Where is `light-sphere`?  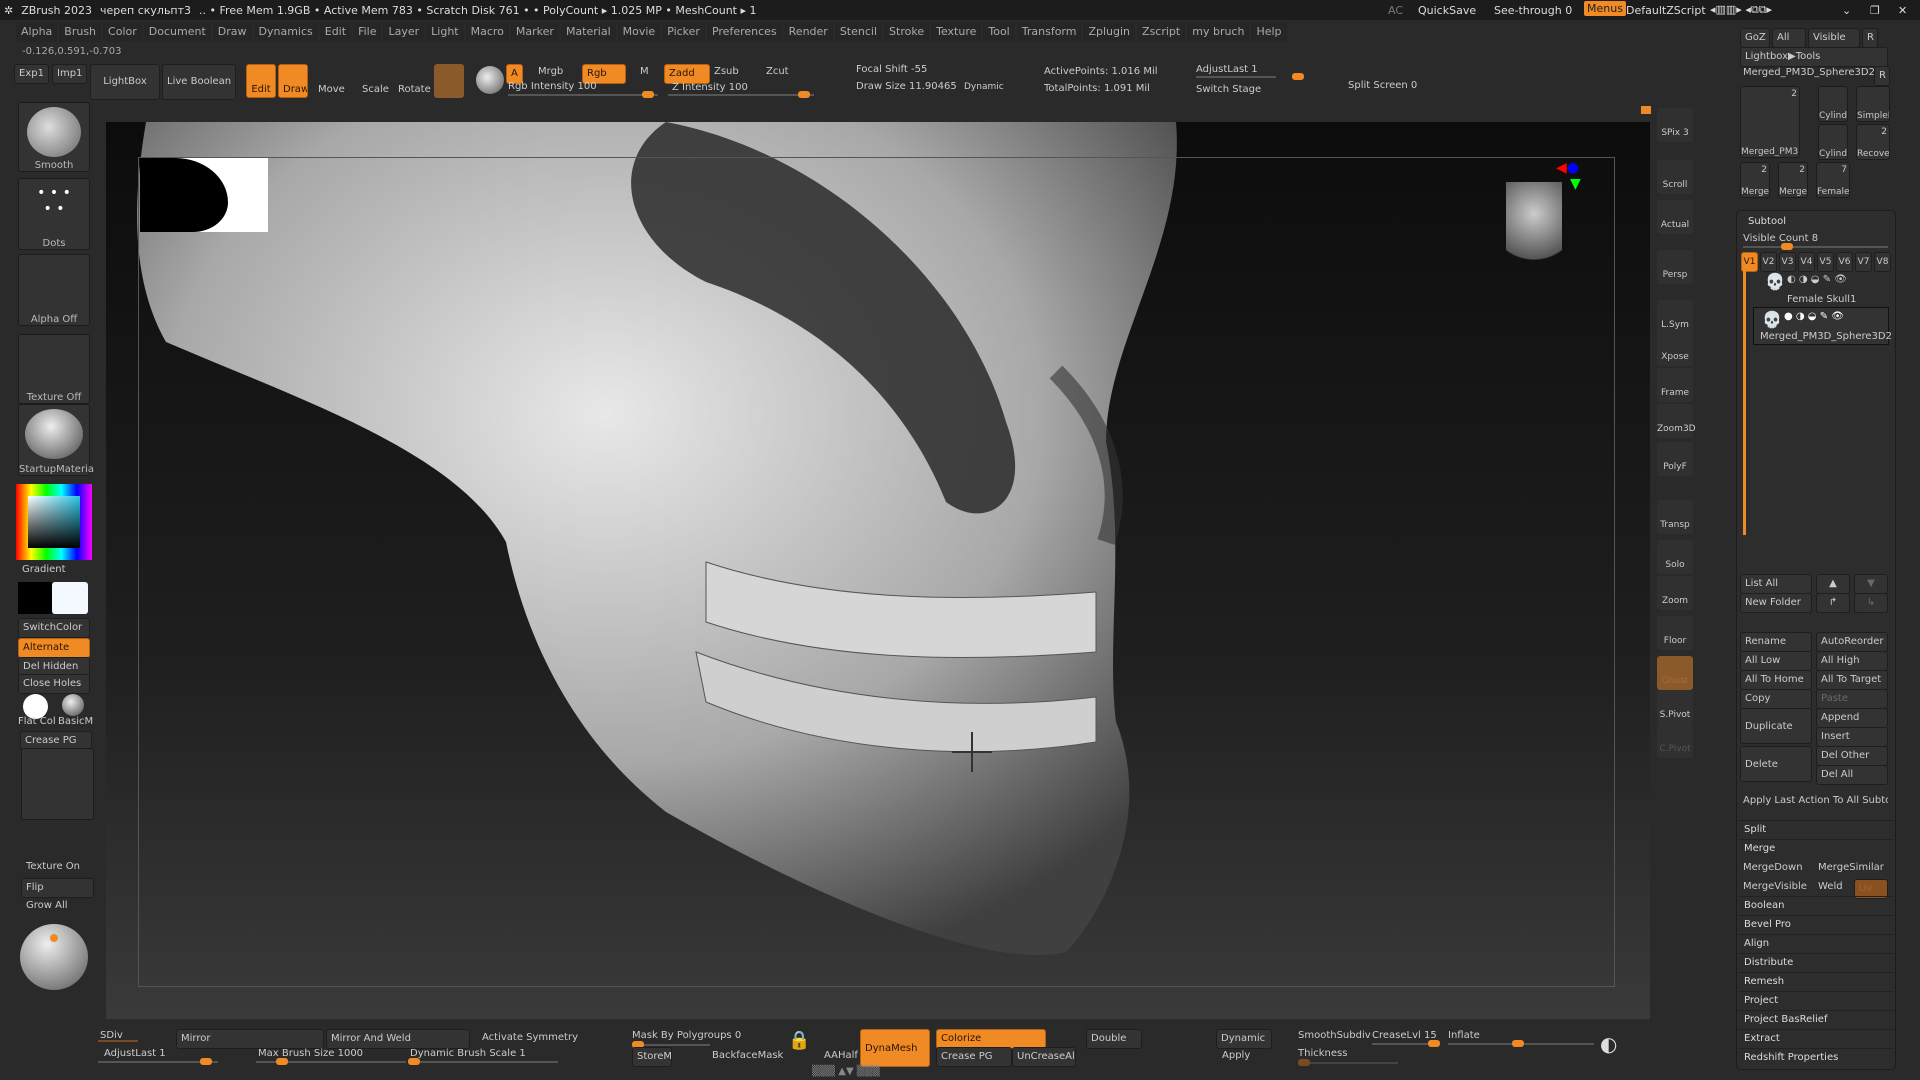 light-sphere is located at coordinates (54, 957).